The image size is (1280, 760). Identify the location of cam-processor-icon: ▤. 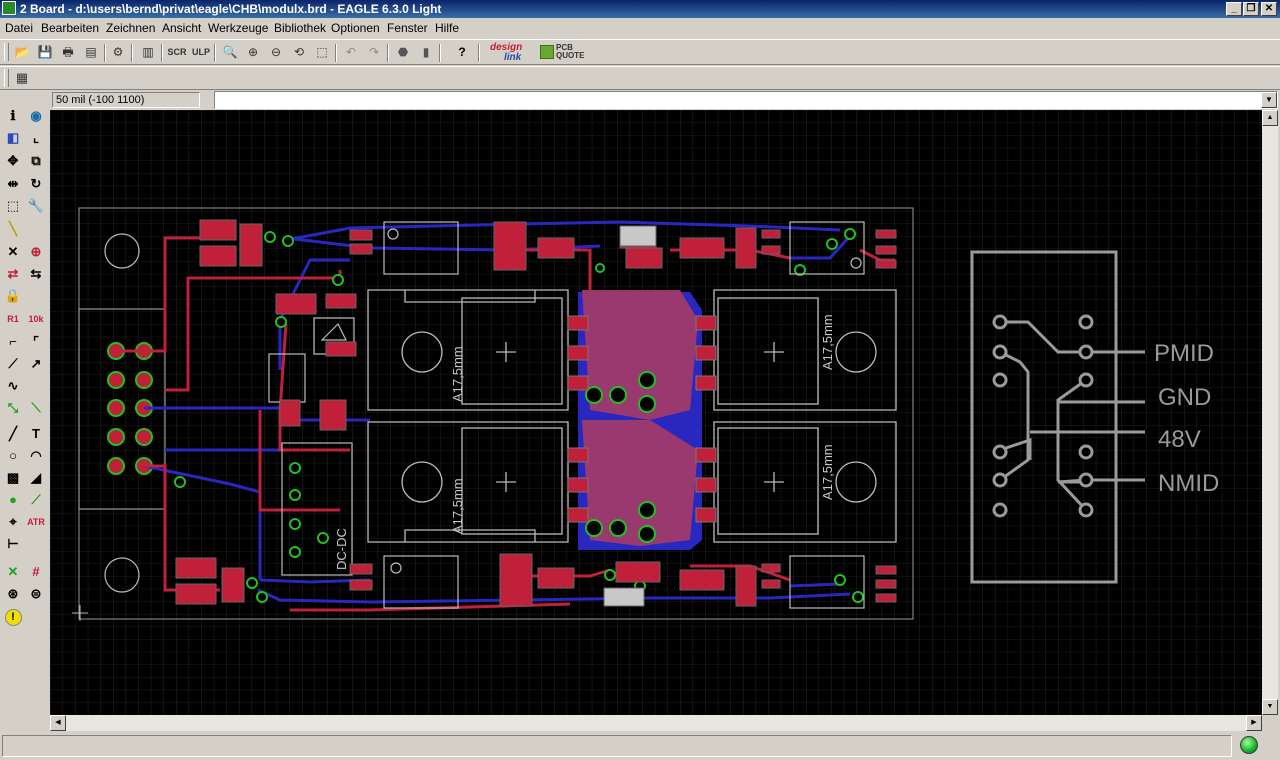
(91, 52).